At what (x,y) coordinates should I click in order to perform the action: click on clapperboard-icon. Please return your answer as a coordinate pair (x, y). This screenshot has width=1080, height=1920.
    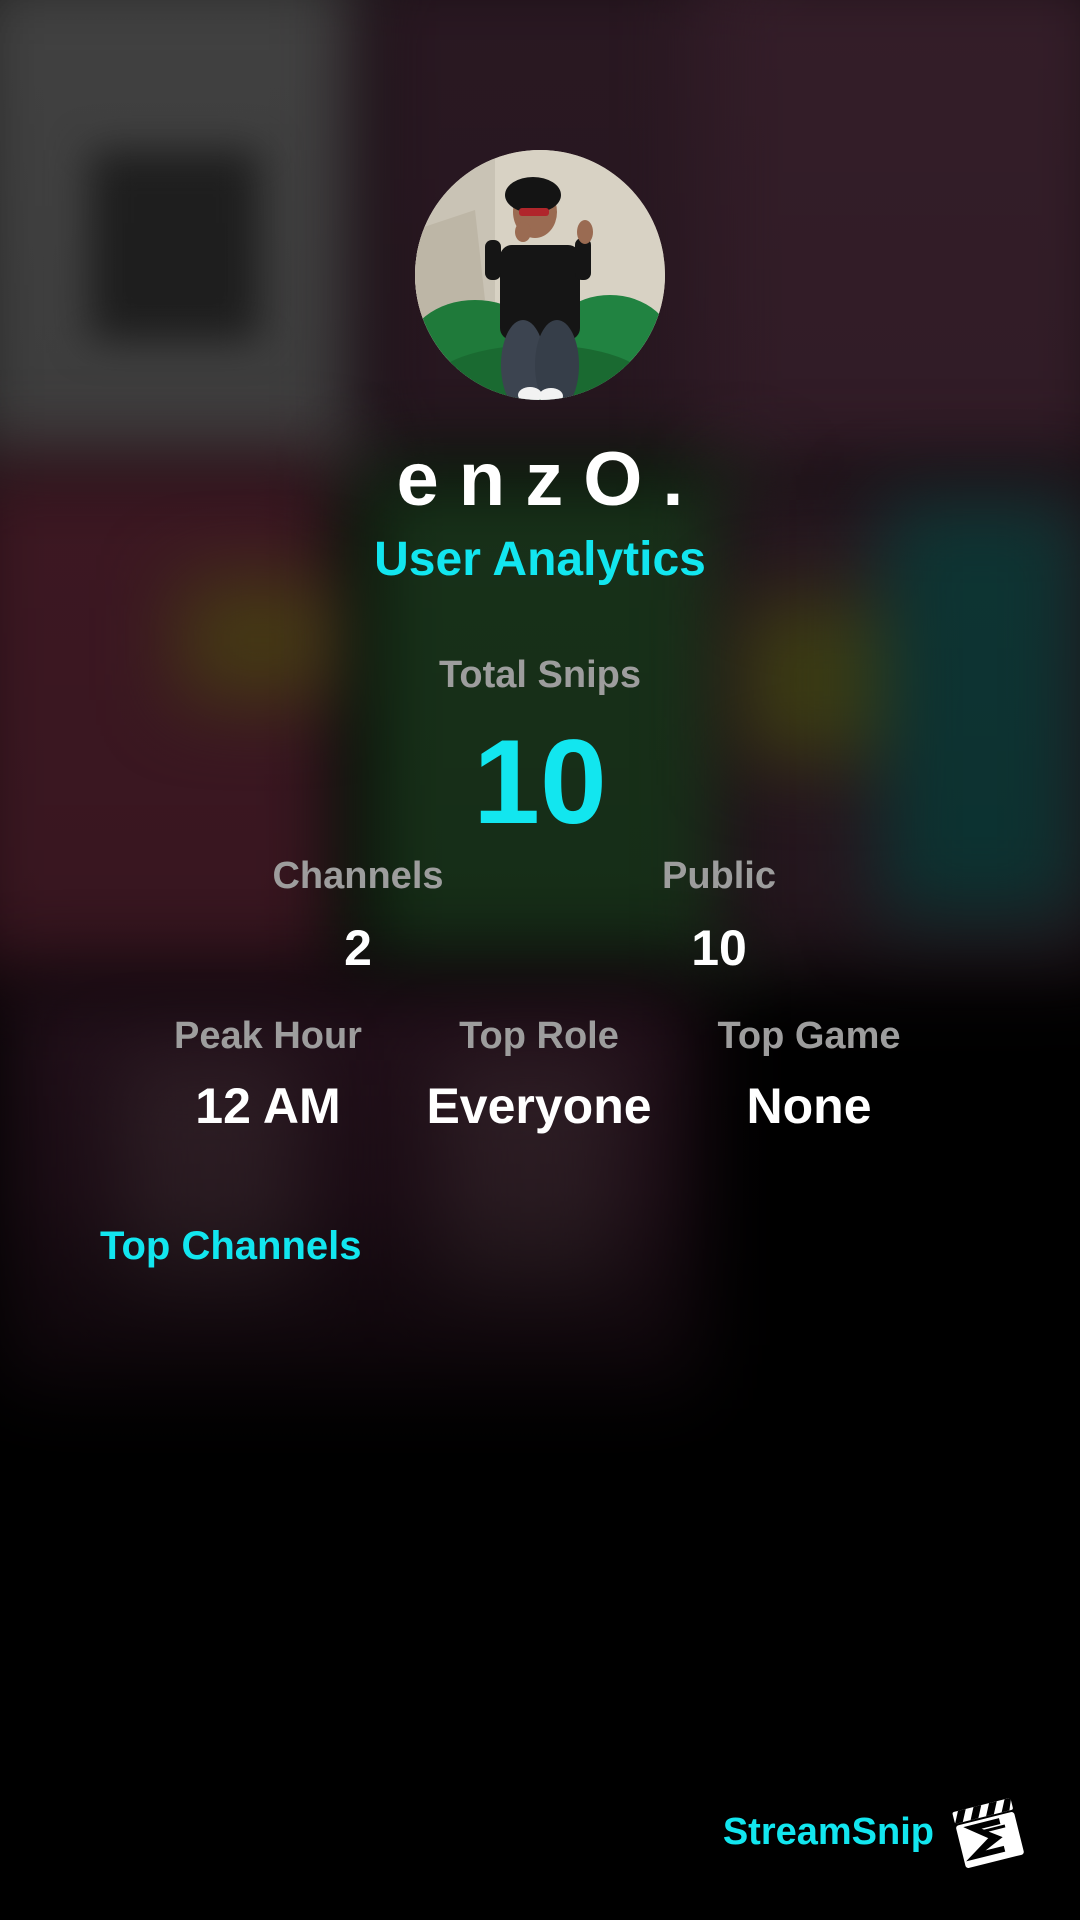
    Looking at the image, I should click on (989, 1832).